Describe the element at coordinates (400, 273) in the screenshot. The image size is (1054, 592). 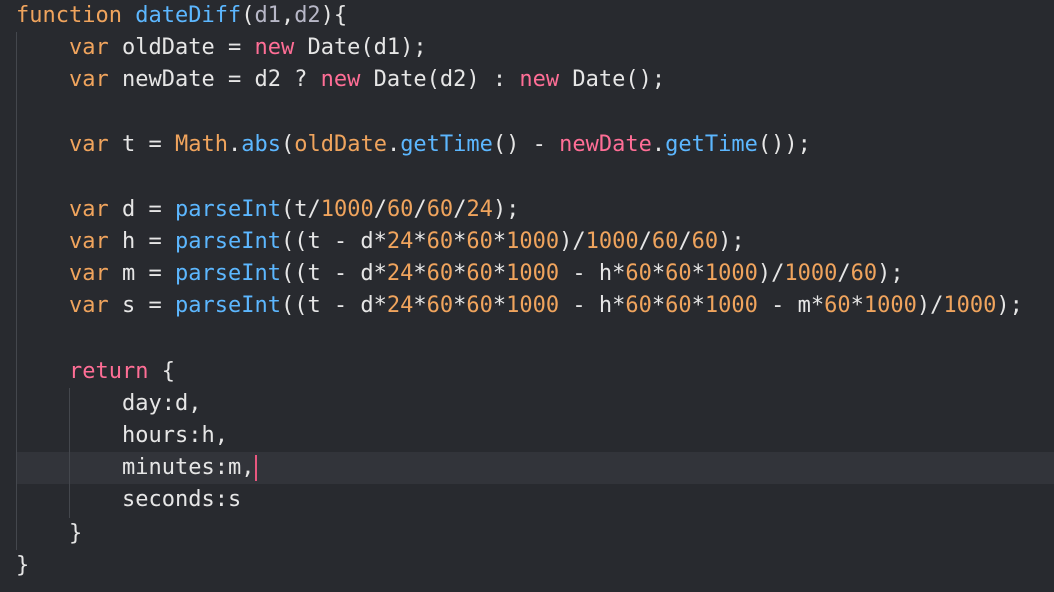
I see `number: 24` at that location.